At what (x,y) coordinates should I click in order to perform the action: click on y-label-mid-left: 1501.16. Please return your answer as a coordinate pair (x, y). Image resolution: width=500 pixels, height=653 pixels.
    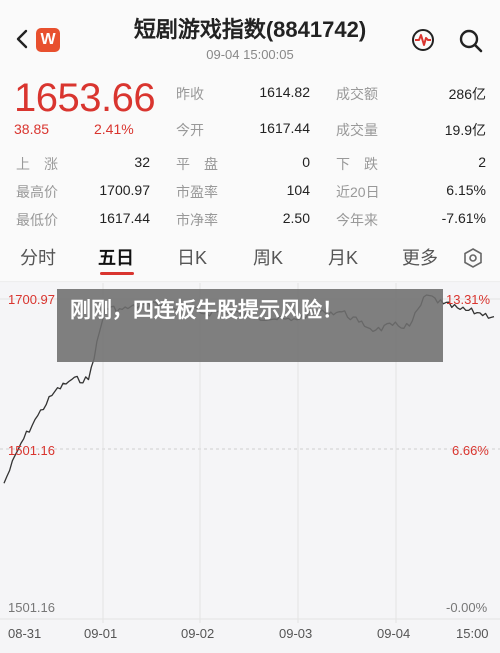
    Looking at the image, I should click on (31, 450).